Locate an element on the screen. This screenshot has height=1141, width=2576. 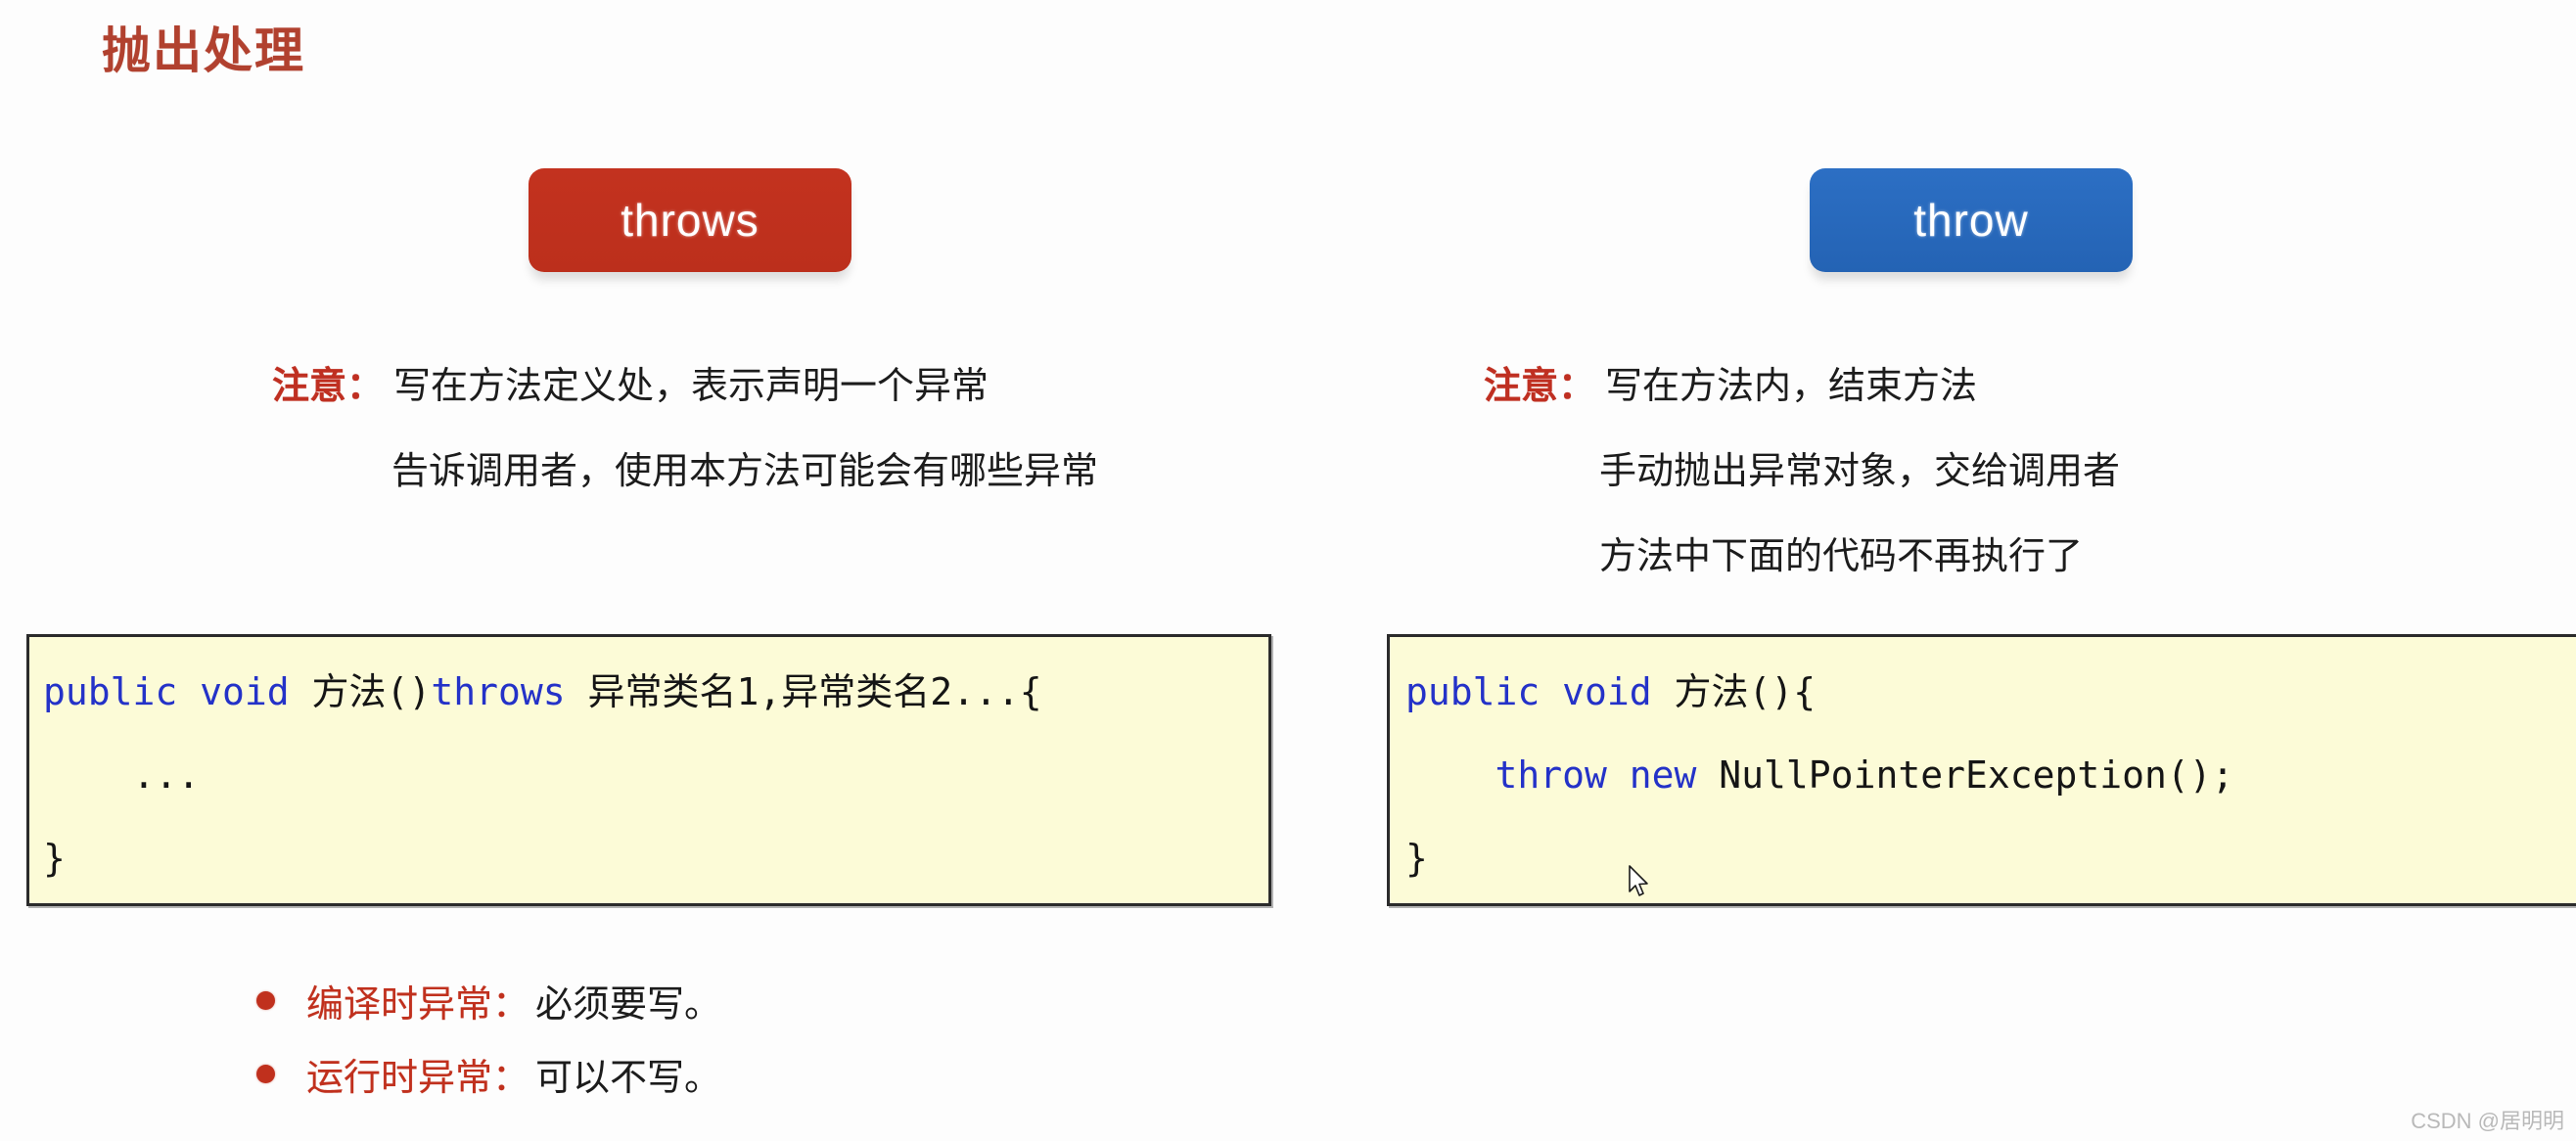
note-text: 写在方法内，结束方法 is located at coordinates (1792, 387).